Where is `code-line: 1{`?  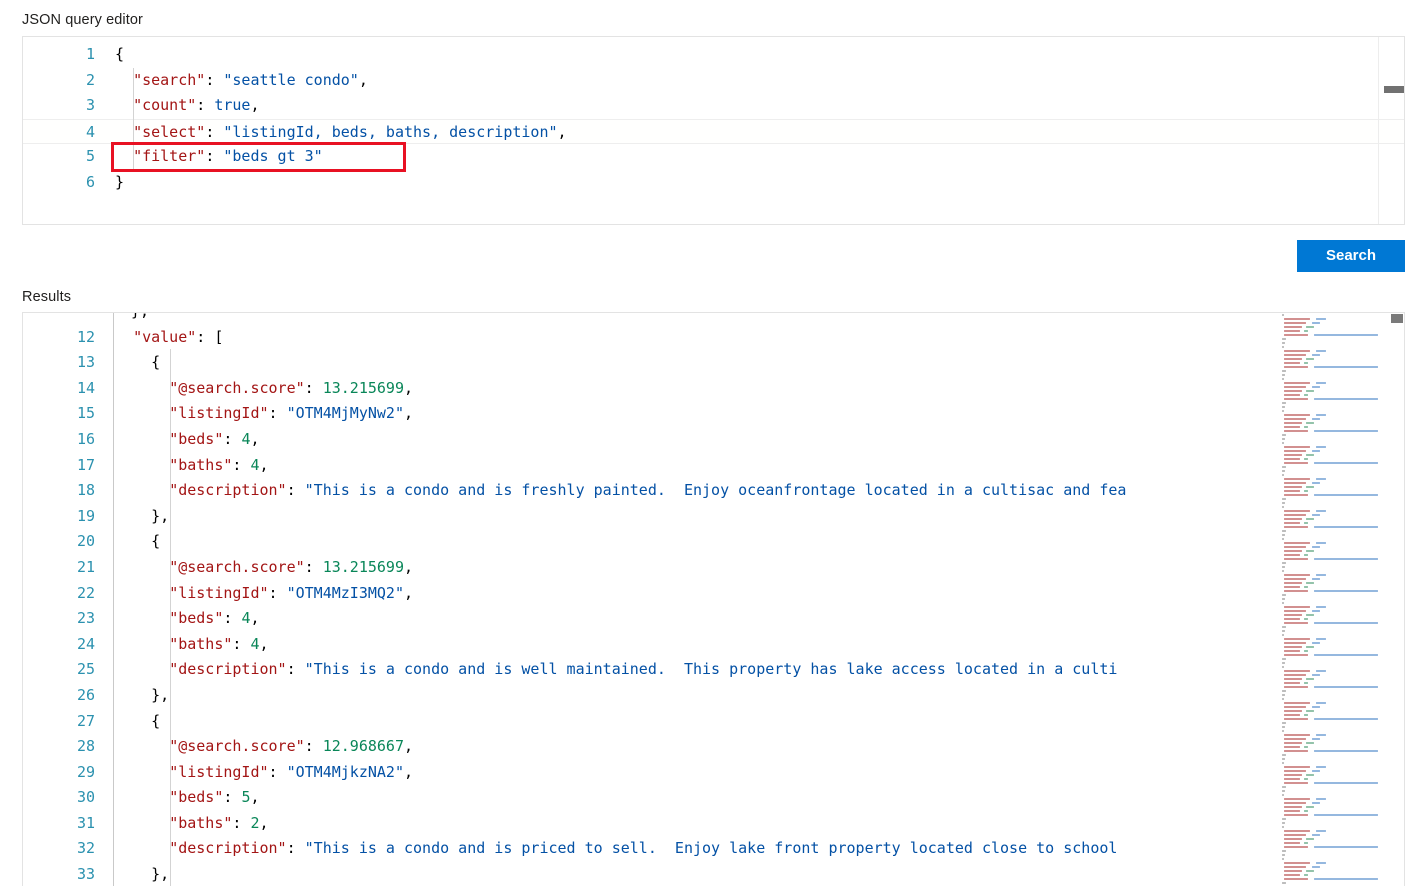 code-line: 1{ is located at coordinates (713, 55).